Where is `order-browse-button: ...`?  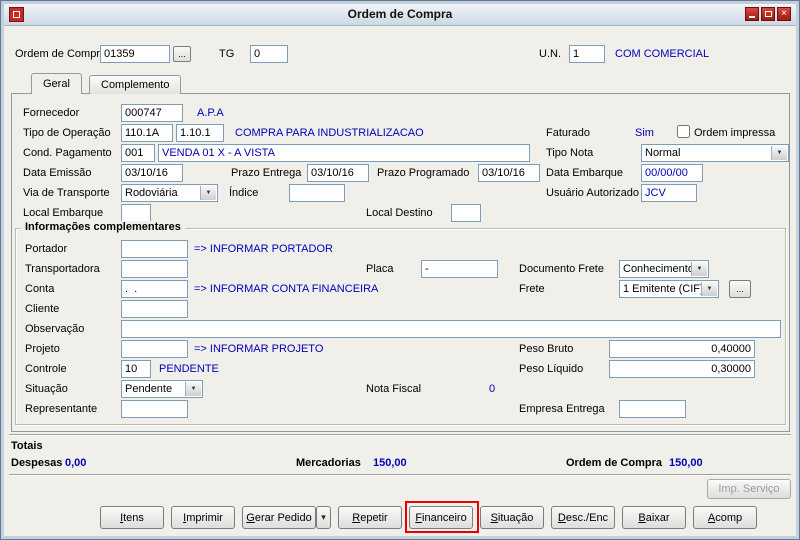 order-browse-button: ... is located at coordinates (182, 54).